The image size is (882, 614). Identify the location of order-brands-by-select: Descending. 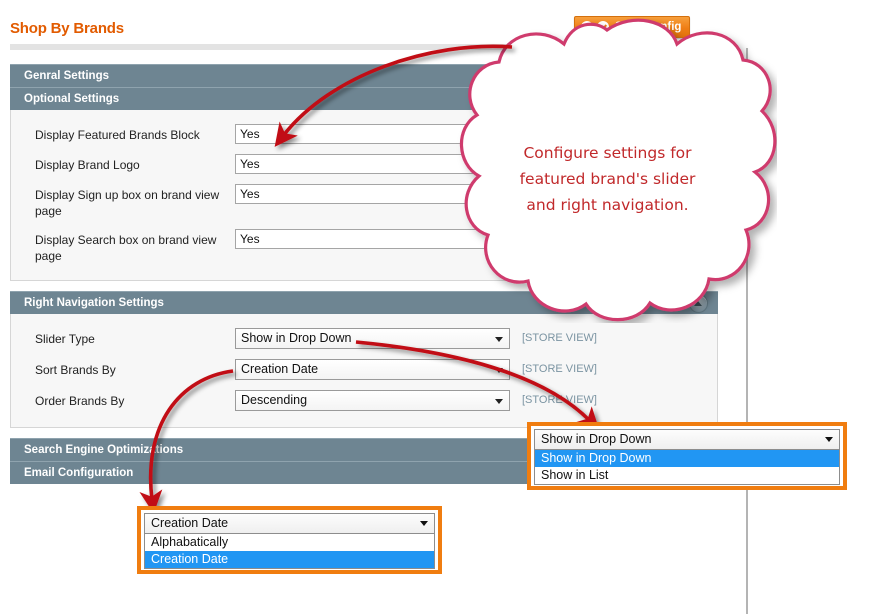
(372, 400).